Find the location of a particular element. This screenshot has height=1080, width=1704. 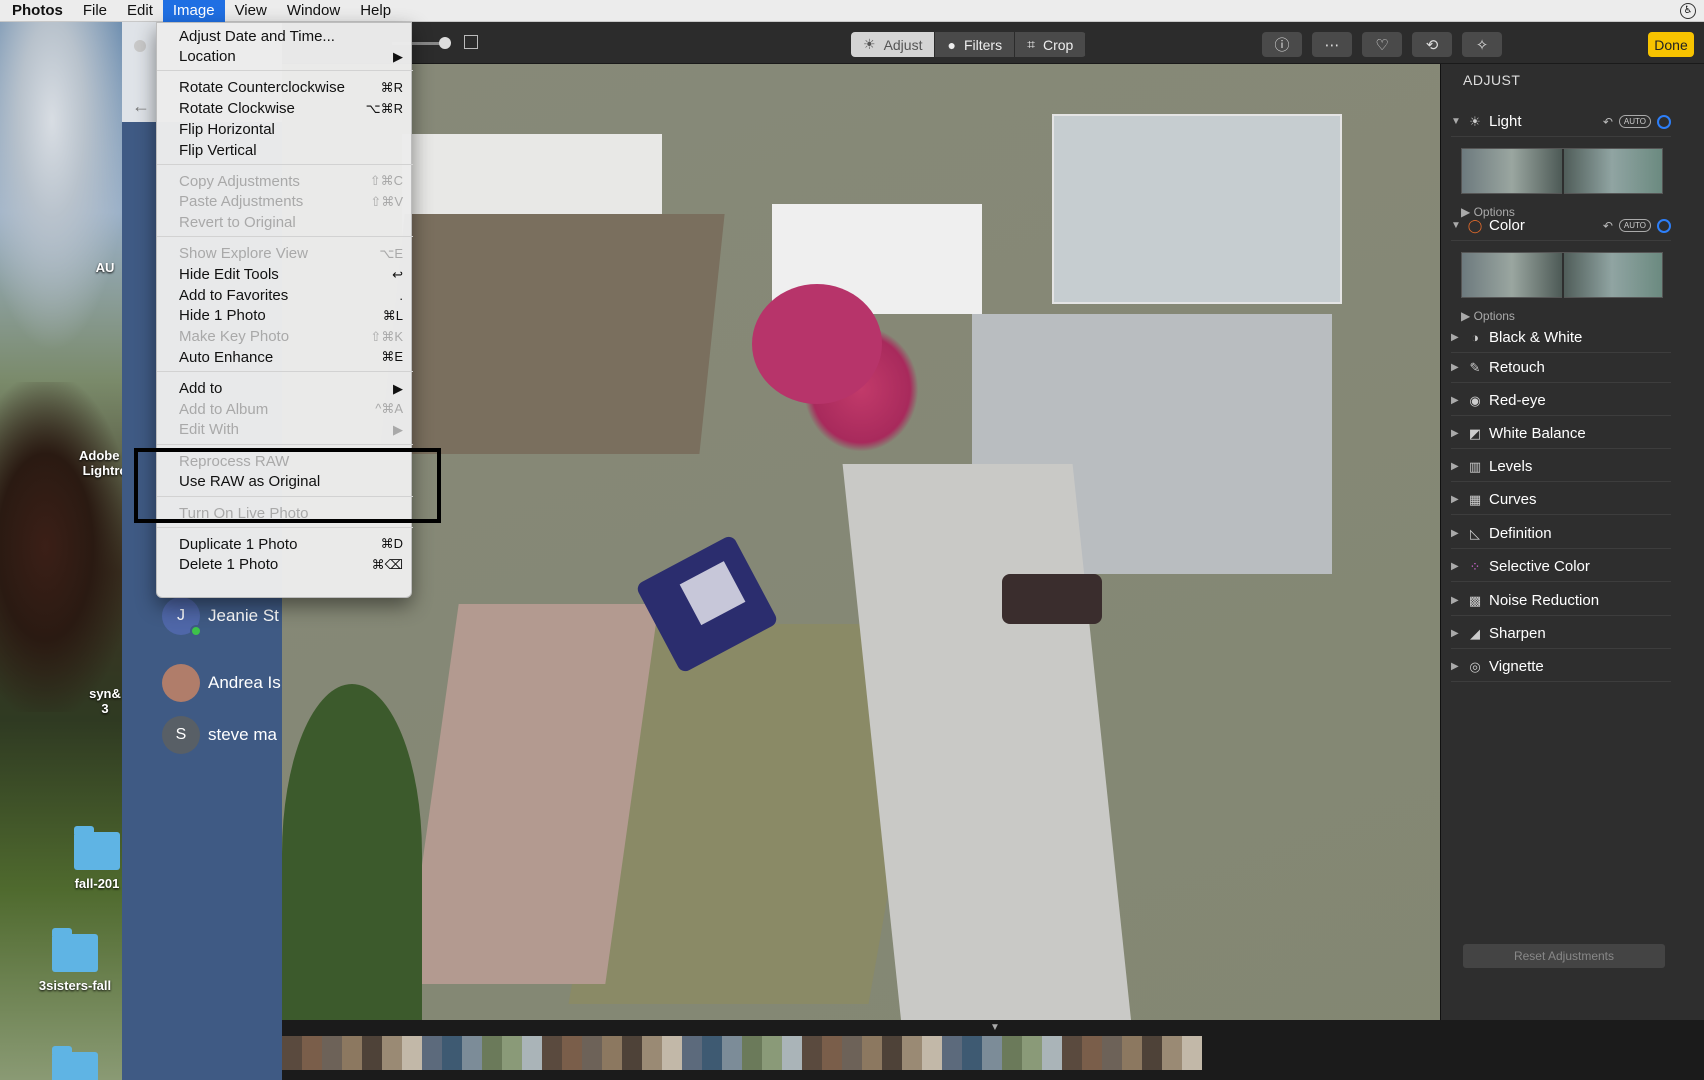

info-button: ⓘ is located at coordinates (1282, 44).